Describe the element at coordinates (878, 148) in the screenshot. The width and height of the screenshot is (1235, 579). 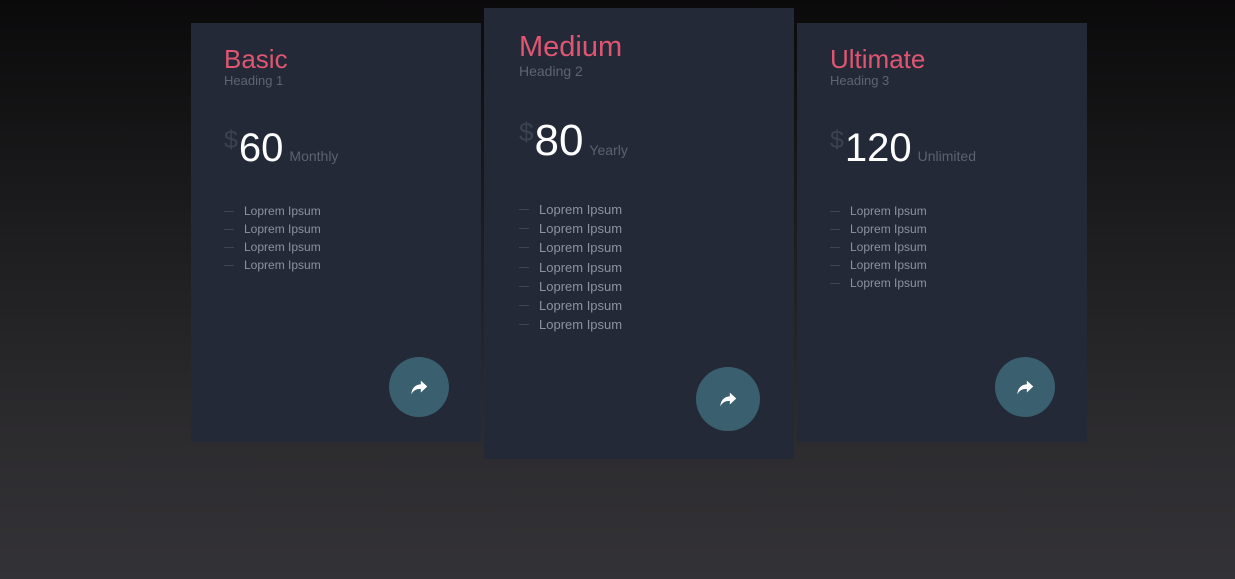
I see `price-amount: 120` at that location.